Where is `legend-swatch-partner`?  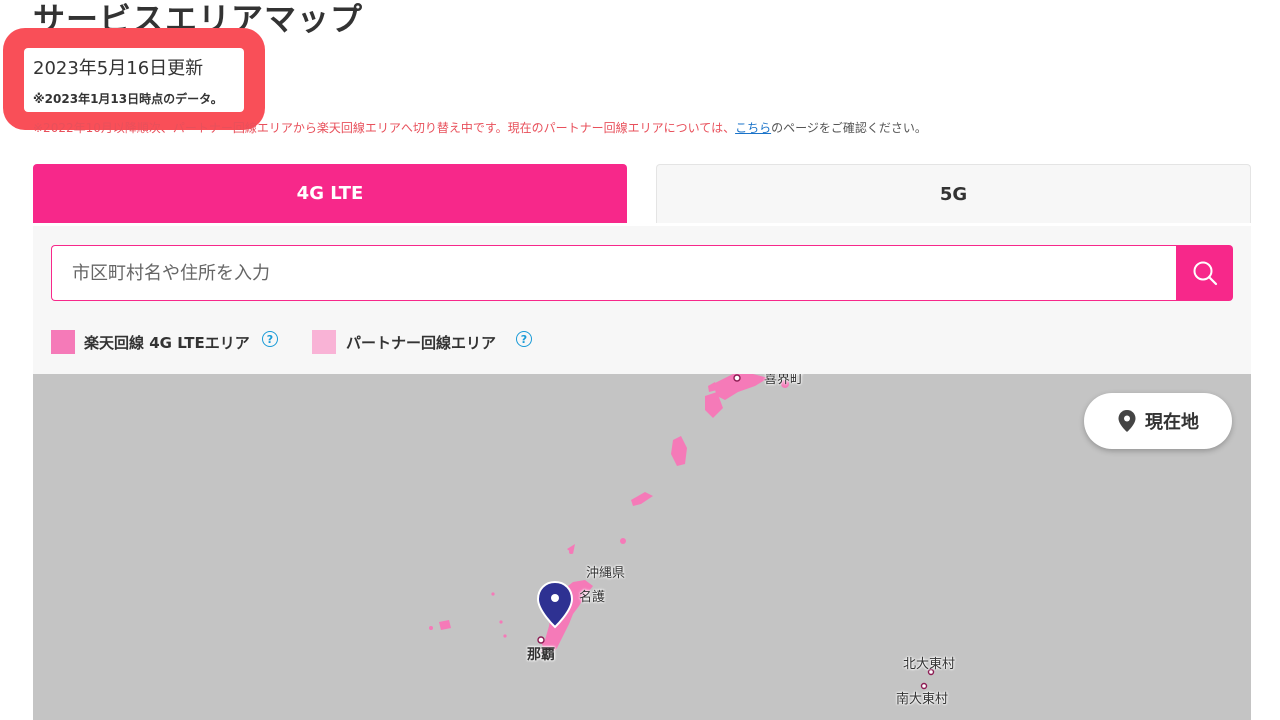
legend-swatch-partner is located at coordinates (324, 342).